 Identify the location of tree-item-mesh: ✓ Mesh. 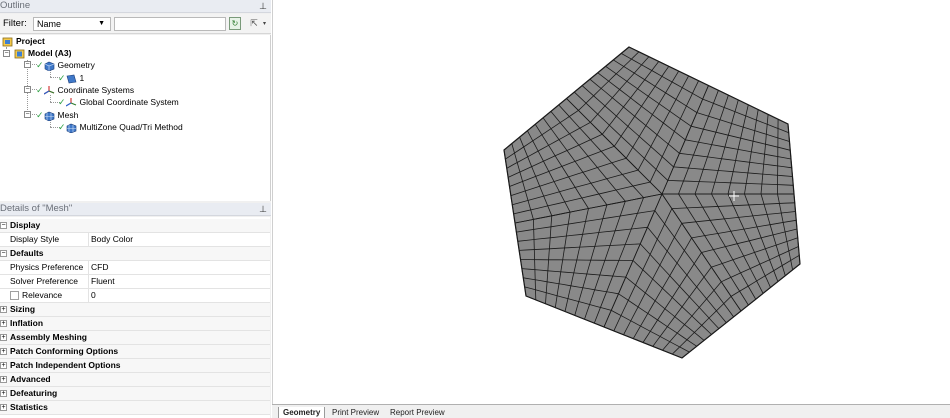
(57, 115).